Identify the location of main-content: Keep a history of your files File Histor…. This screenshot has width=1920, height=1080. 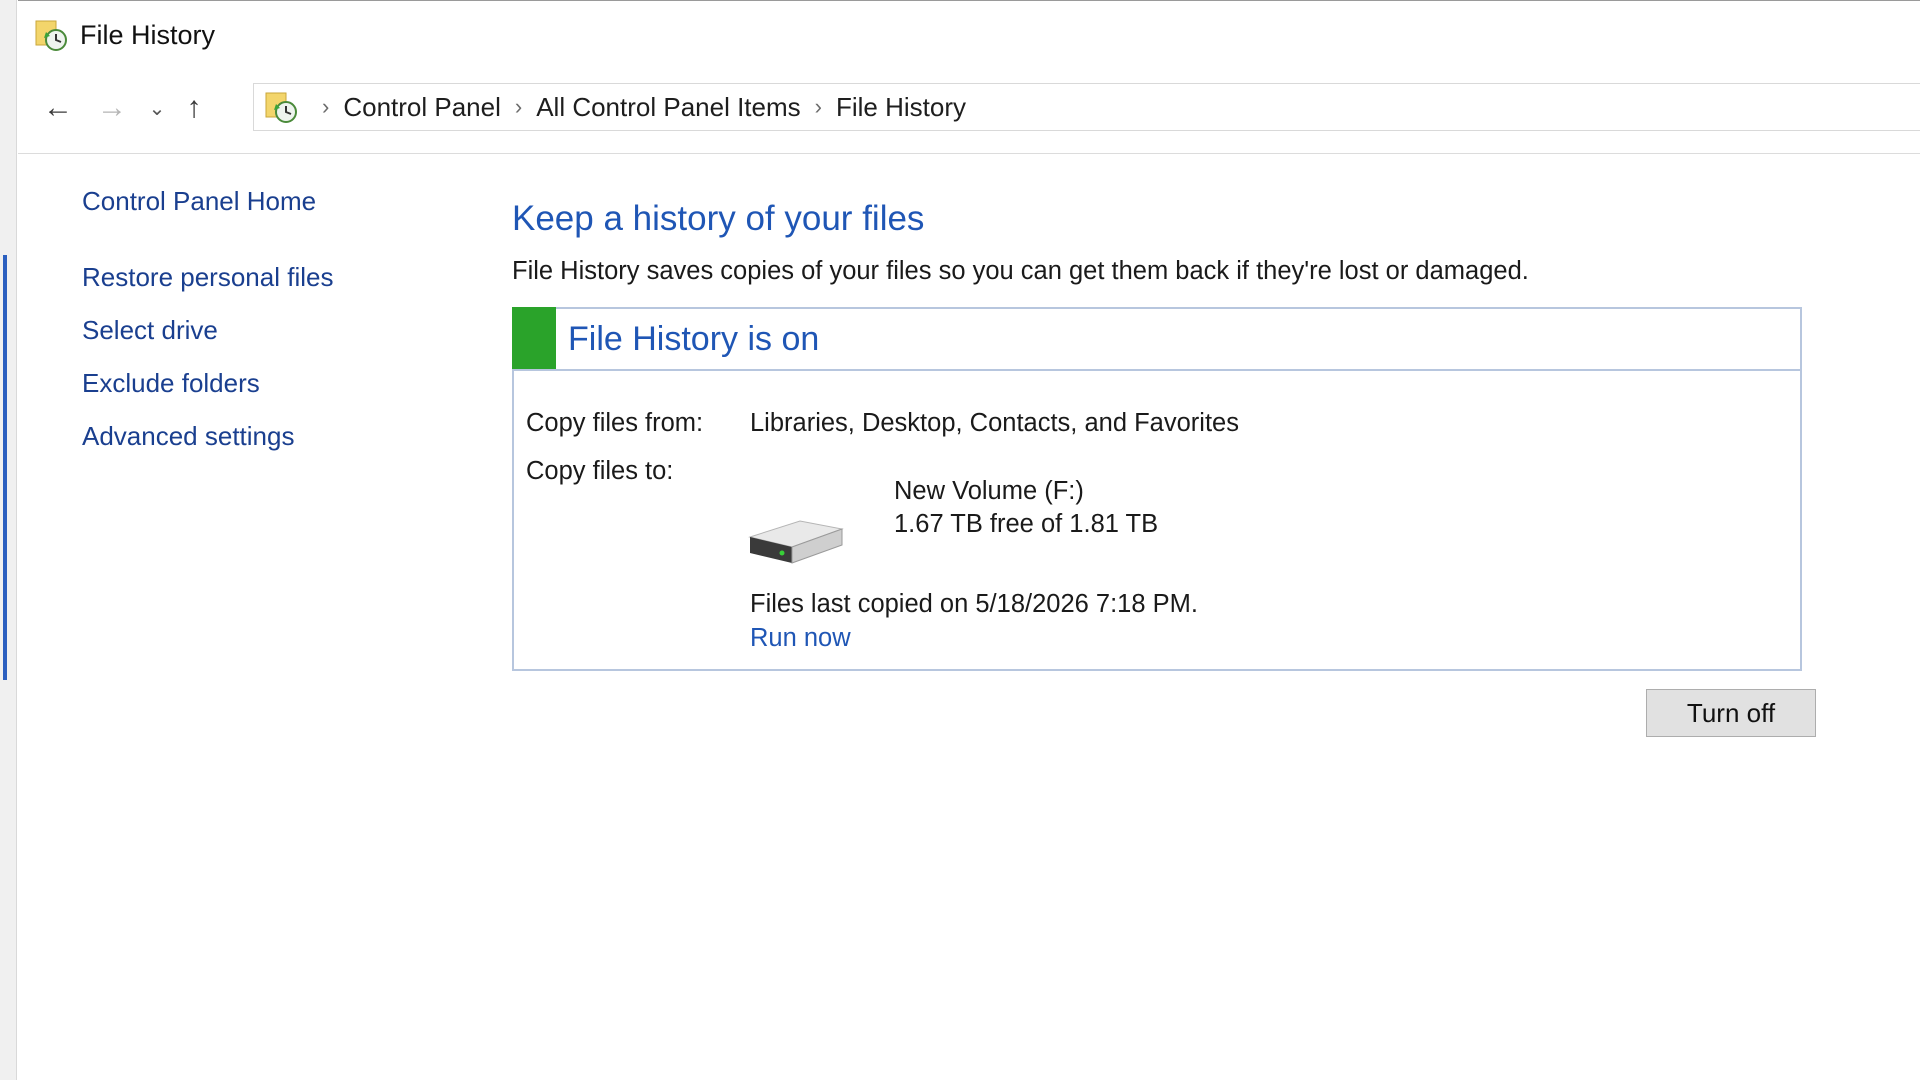
(1167, 242).